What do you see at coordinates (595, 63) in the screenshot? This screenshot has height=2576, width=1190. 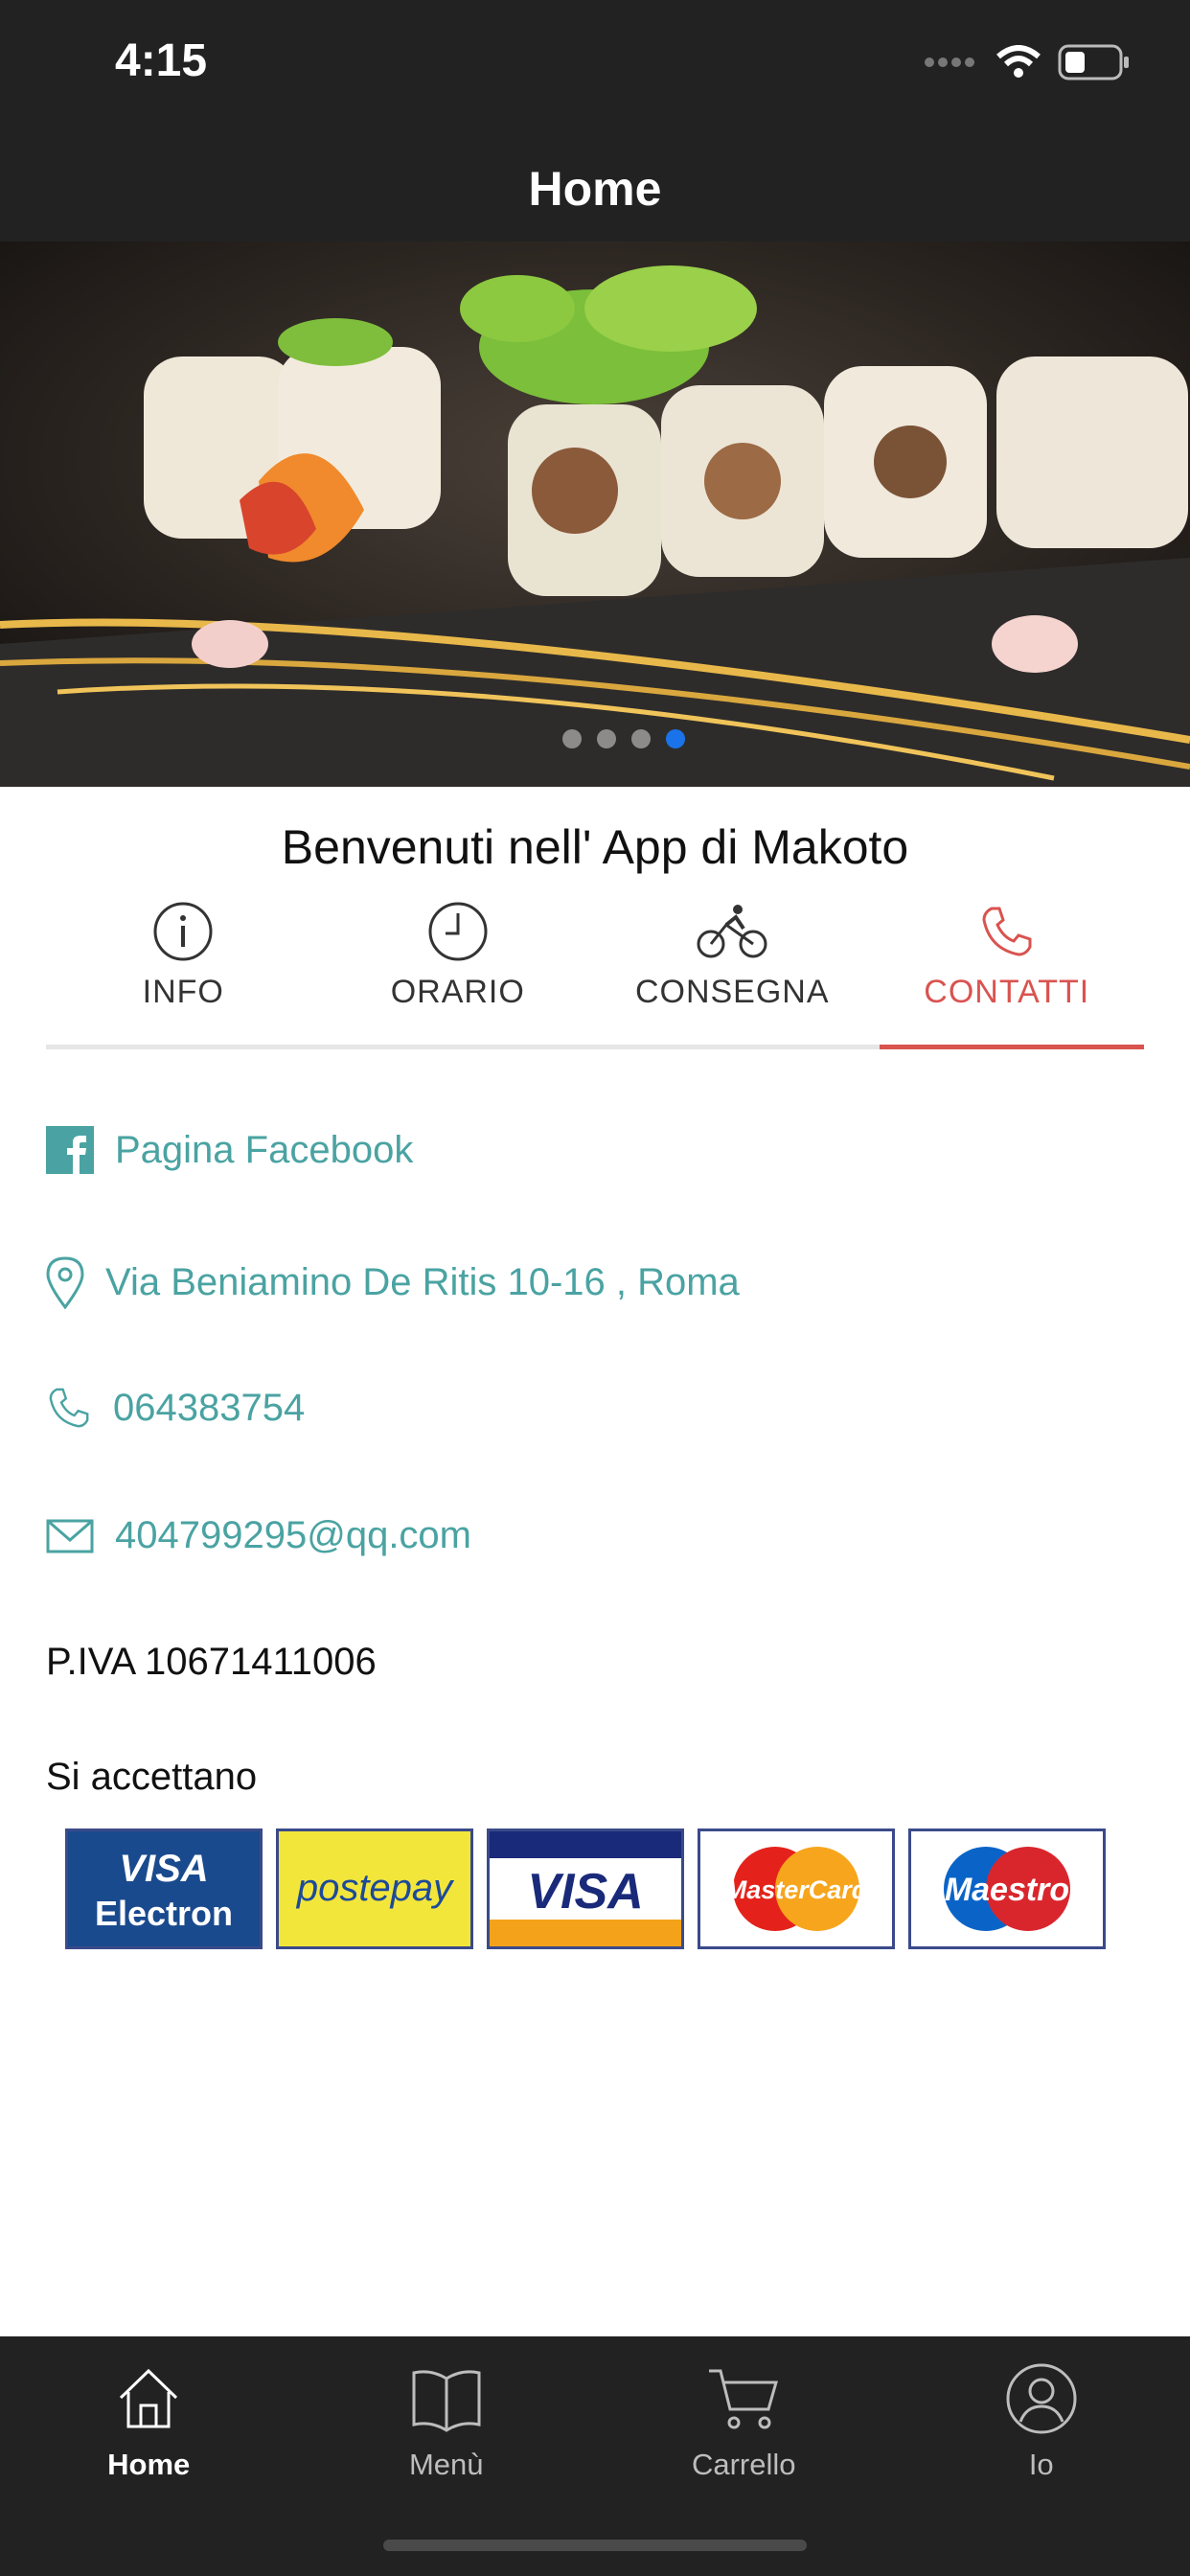 I see `status-bar: 4:15` at bounding box center [595, 63].